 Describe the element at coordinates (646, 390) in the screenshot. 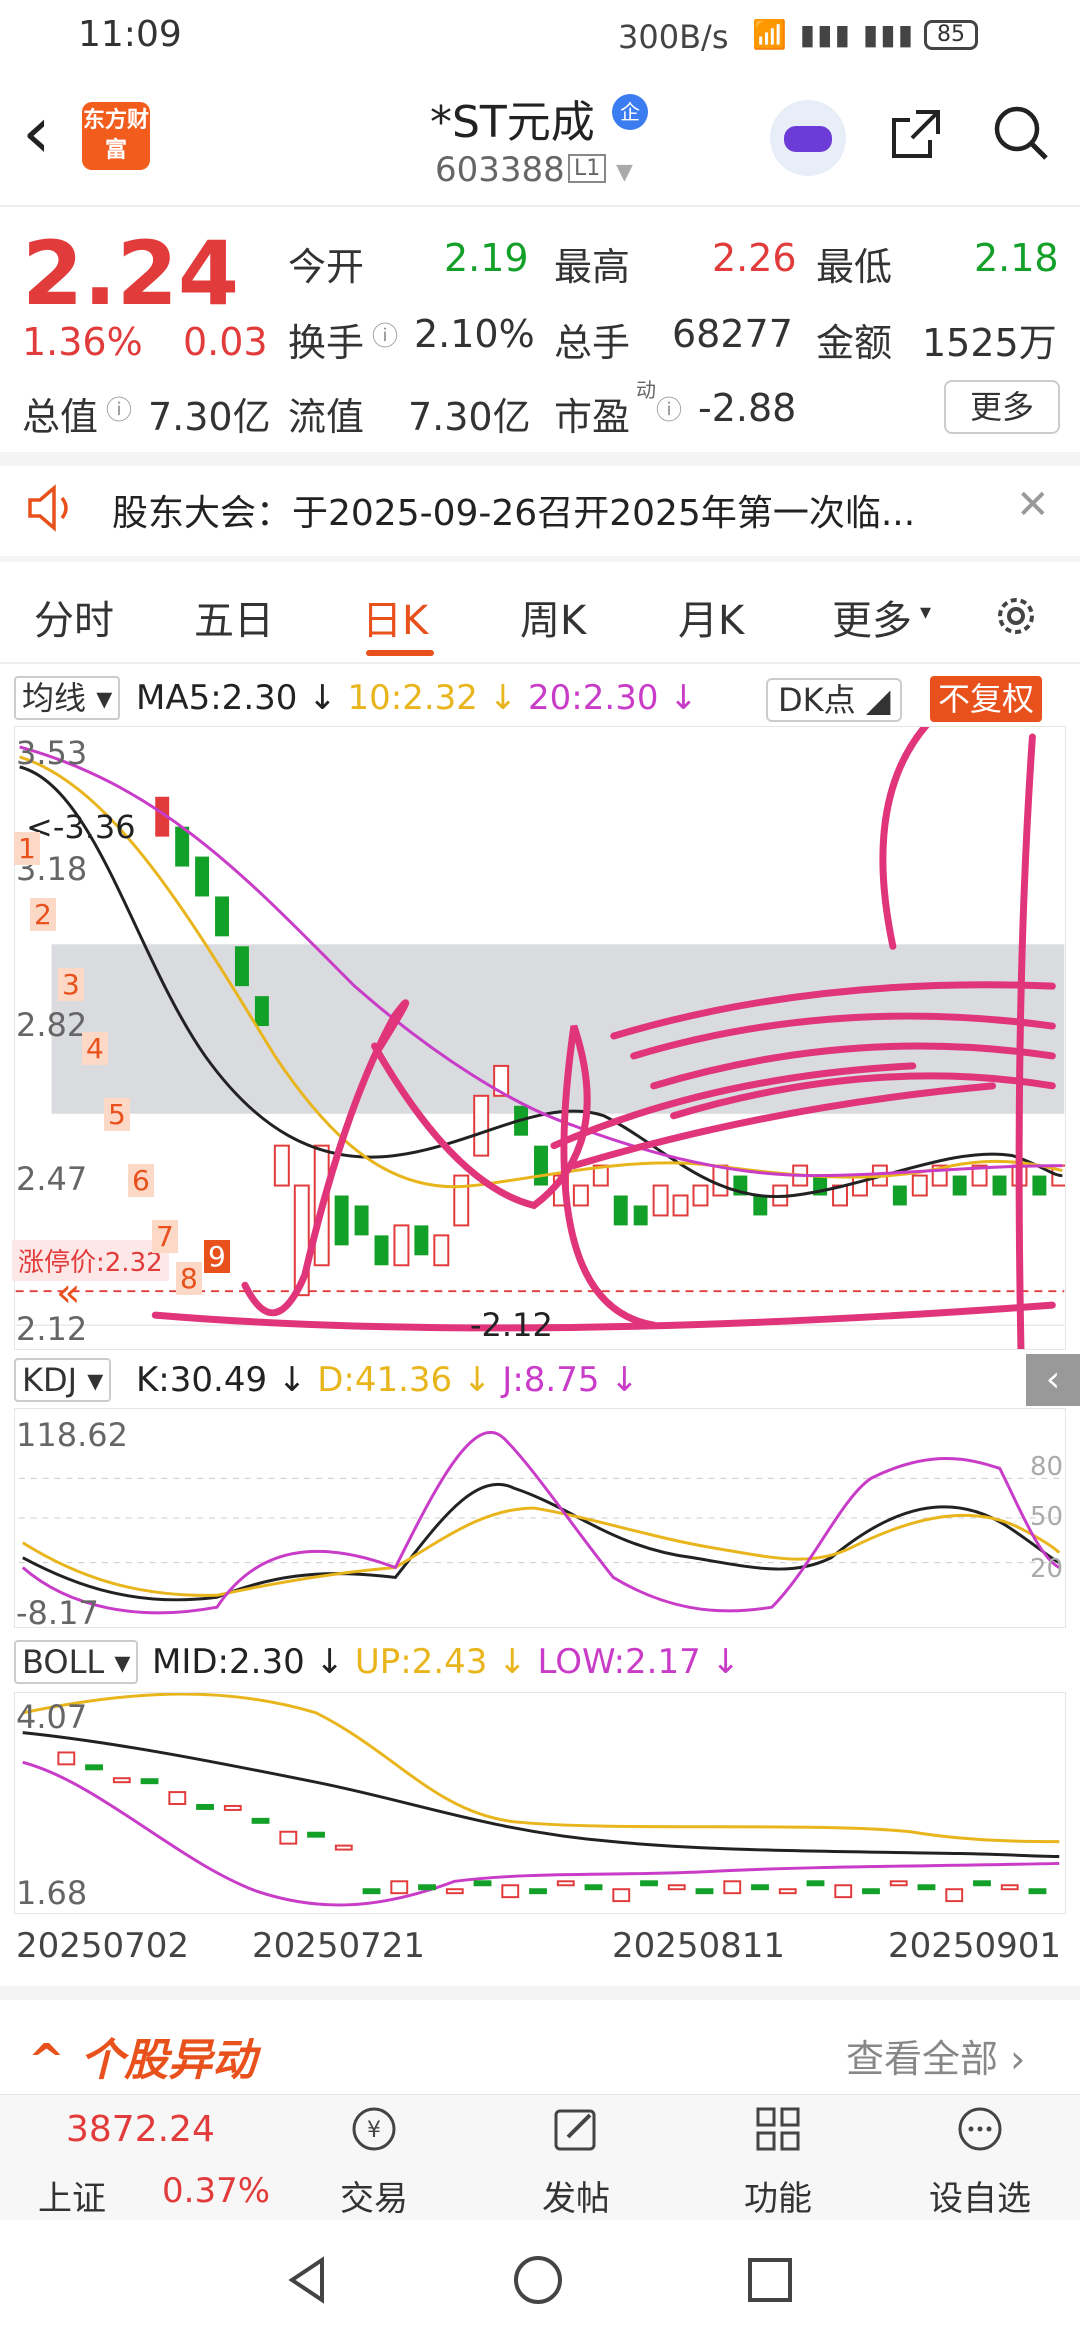

I see `pe-superscript: 动` at that location.